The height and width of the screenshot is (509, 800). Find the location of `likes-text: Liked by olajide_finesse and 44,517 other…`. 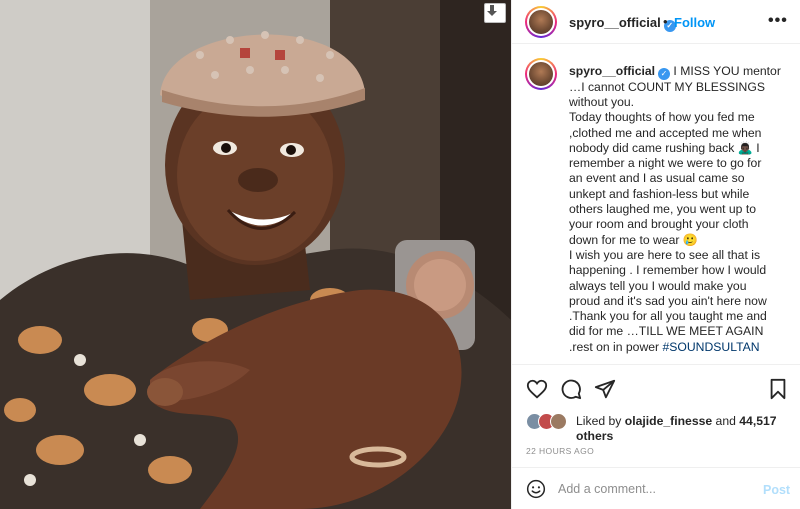

likes-text: Liked by olajide_finesse and 44,517 other… is located at coordinates (676, 428).